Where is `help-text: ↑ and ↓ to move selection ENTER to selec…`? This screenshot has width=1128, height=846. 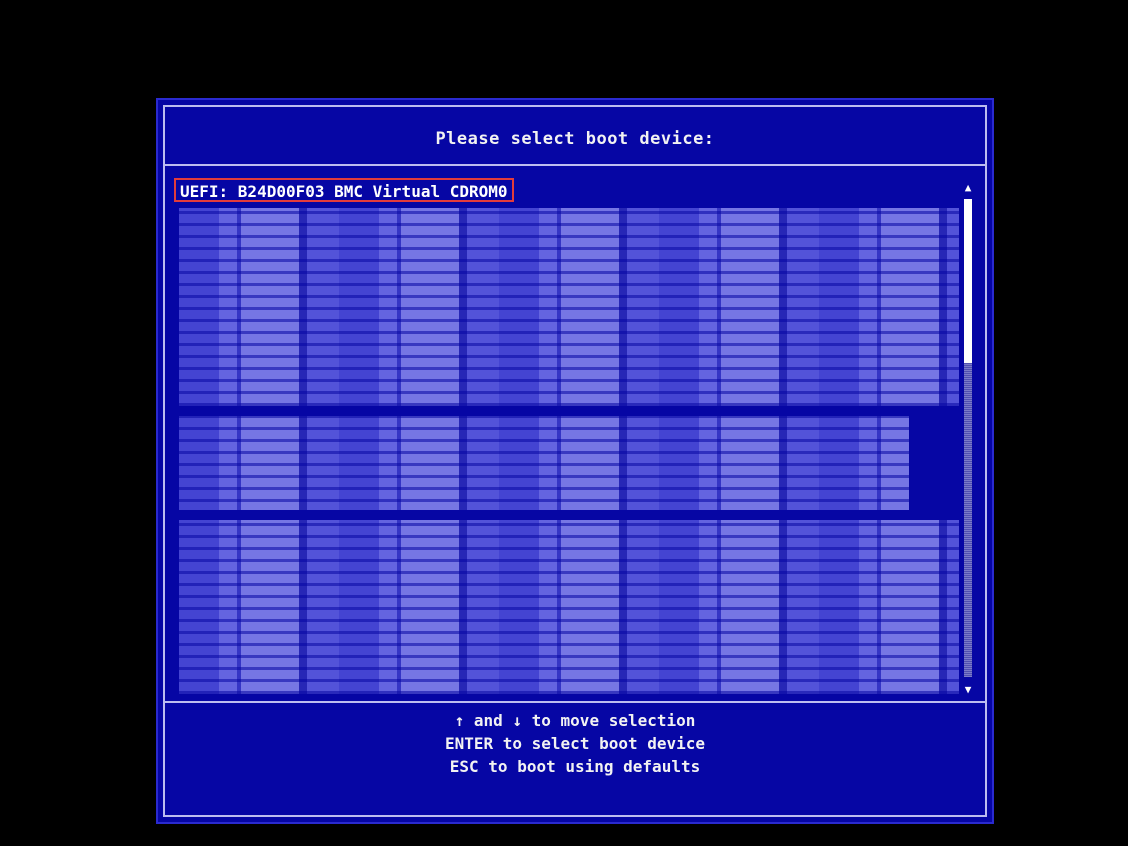 help-text: ↑ and ↓ to move selection ENTER to selec… is located at coordinates (575, 743).